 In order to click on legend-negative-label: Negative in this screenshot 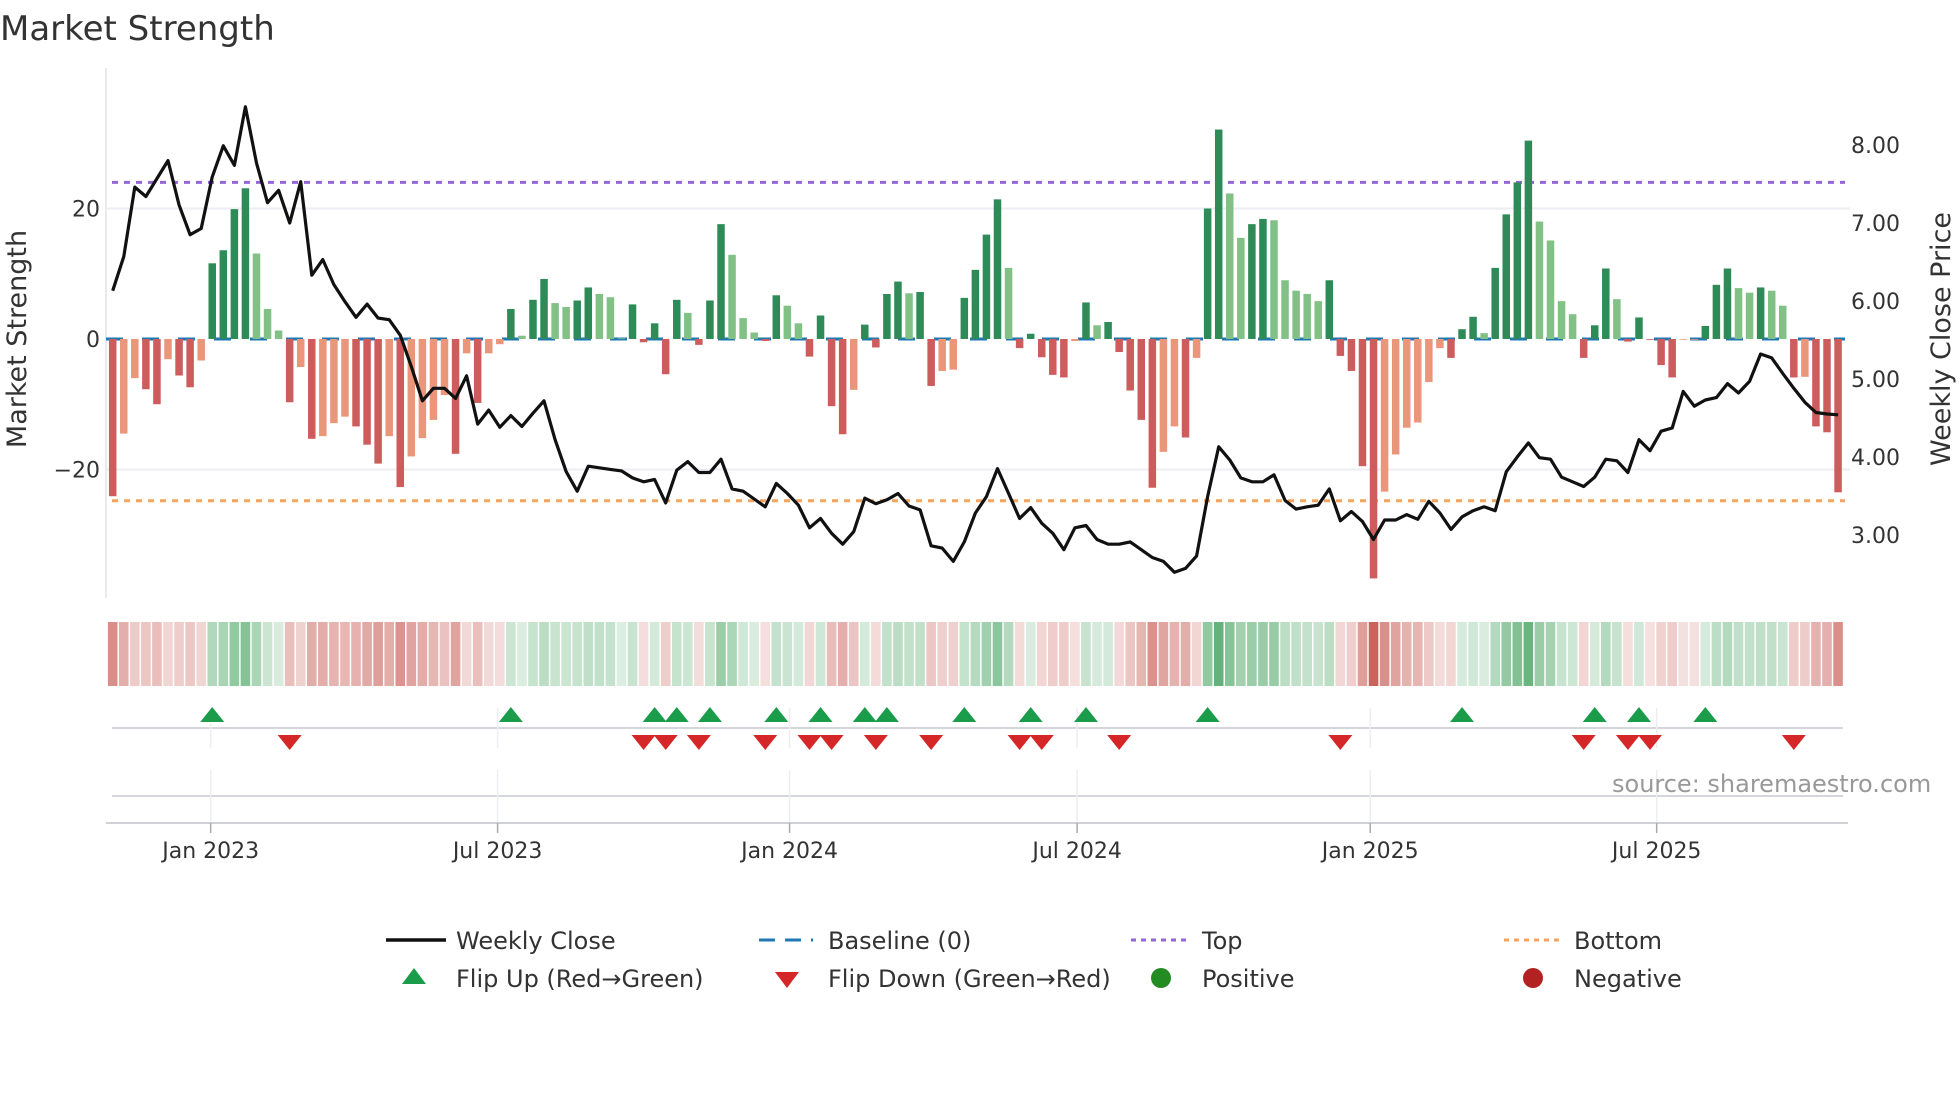, I will do `click(1628, 979)`.